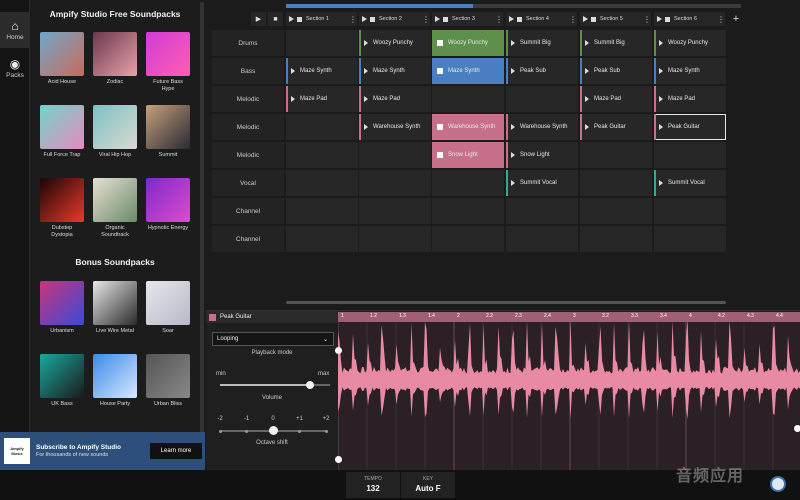 Image resolution: width=800 pixels, height=500 pixels. I want to click on play-all-button: ▶, so click(258, 19).